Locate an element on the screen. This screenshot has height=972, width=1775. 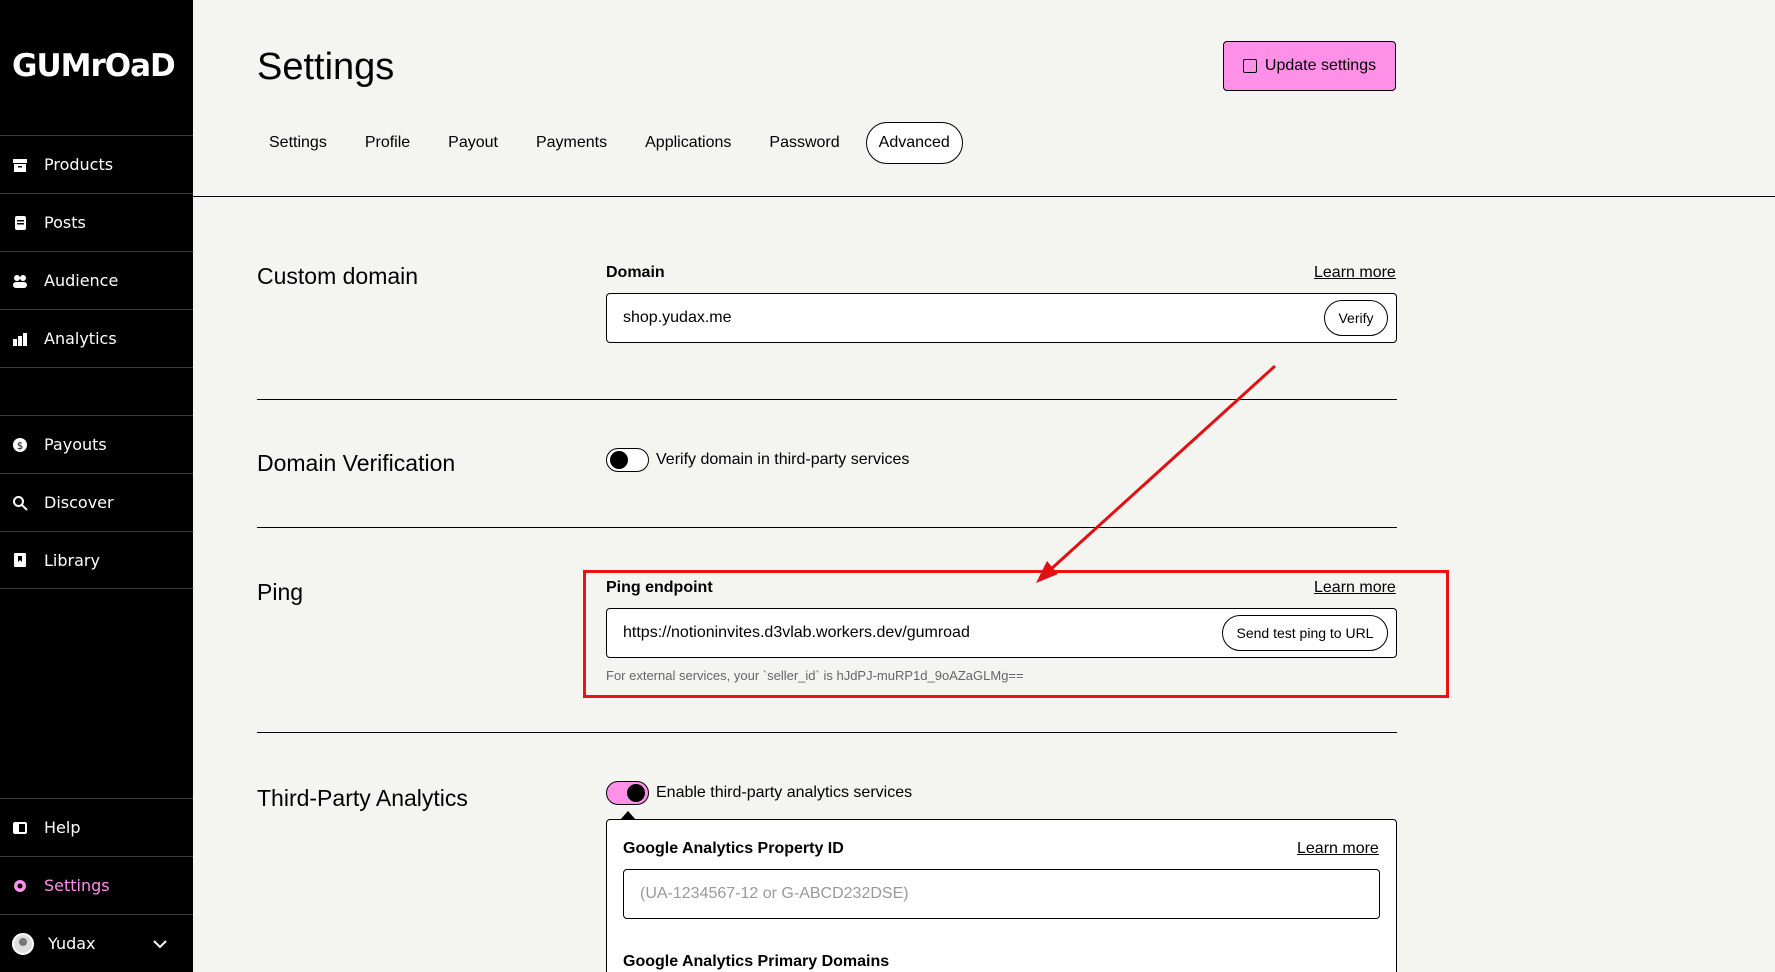
ga-primary-domains-label: Google Analytics Primary Domains is located at coordinates (756, 961).